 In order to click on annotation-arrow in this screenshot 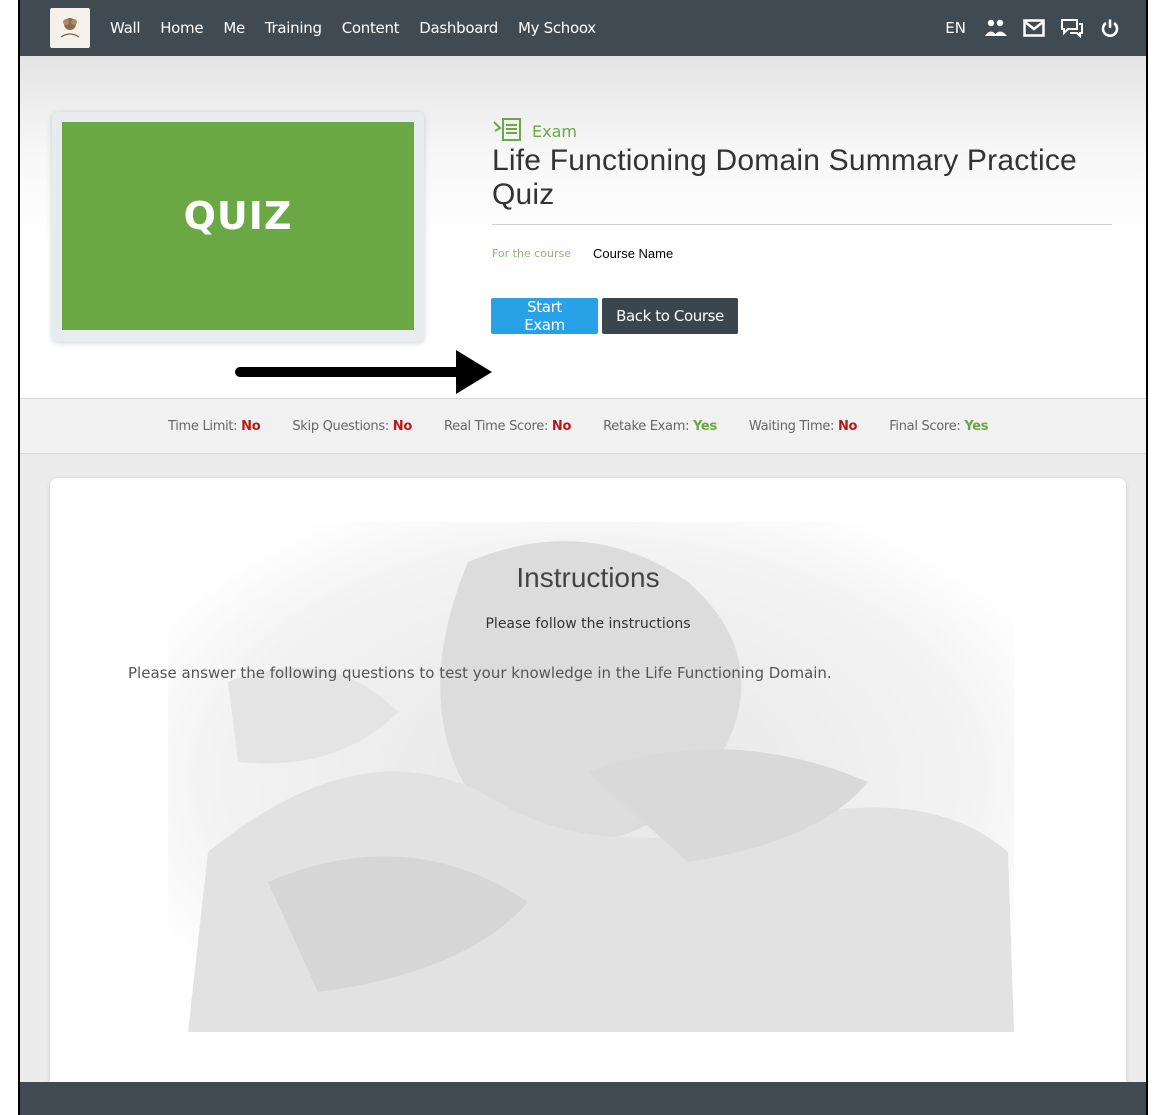, I will do `click(363, 372)`.